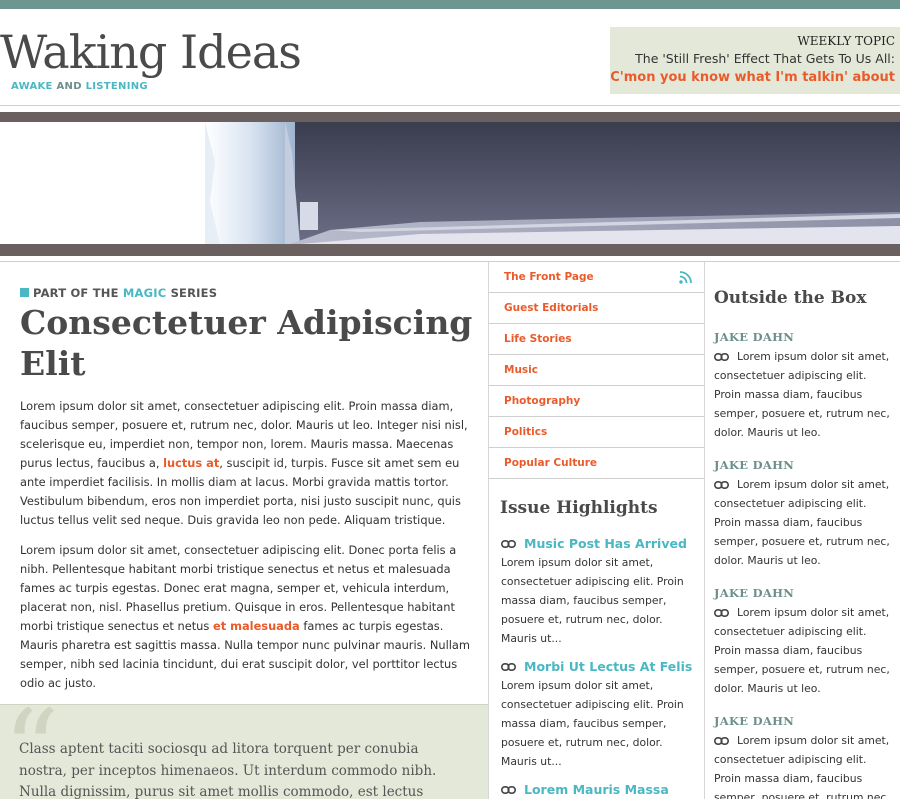 The height and width of the screenshot is (799, 900). I want to click on tagline-listening: LISTENING, so click(116, 86).